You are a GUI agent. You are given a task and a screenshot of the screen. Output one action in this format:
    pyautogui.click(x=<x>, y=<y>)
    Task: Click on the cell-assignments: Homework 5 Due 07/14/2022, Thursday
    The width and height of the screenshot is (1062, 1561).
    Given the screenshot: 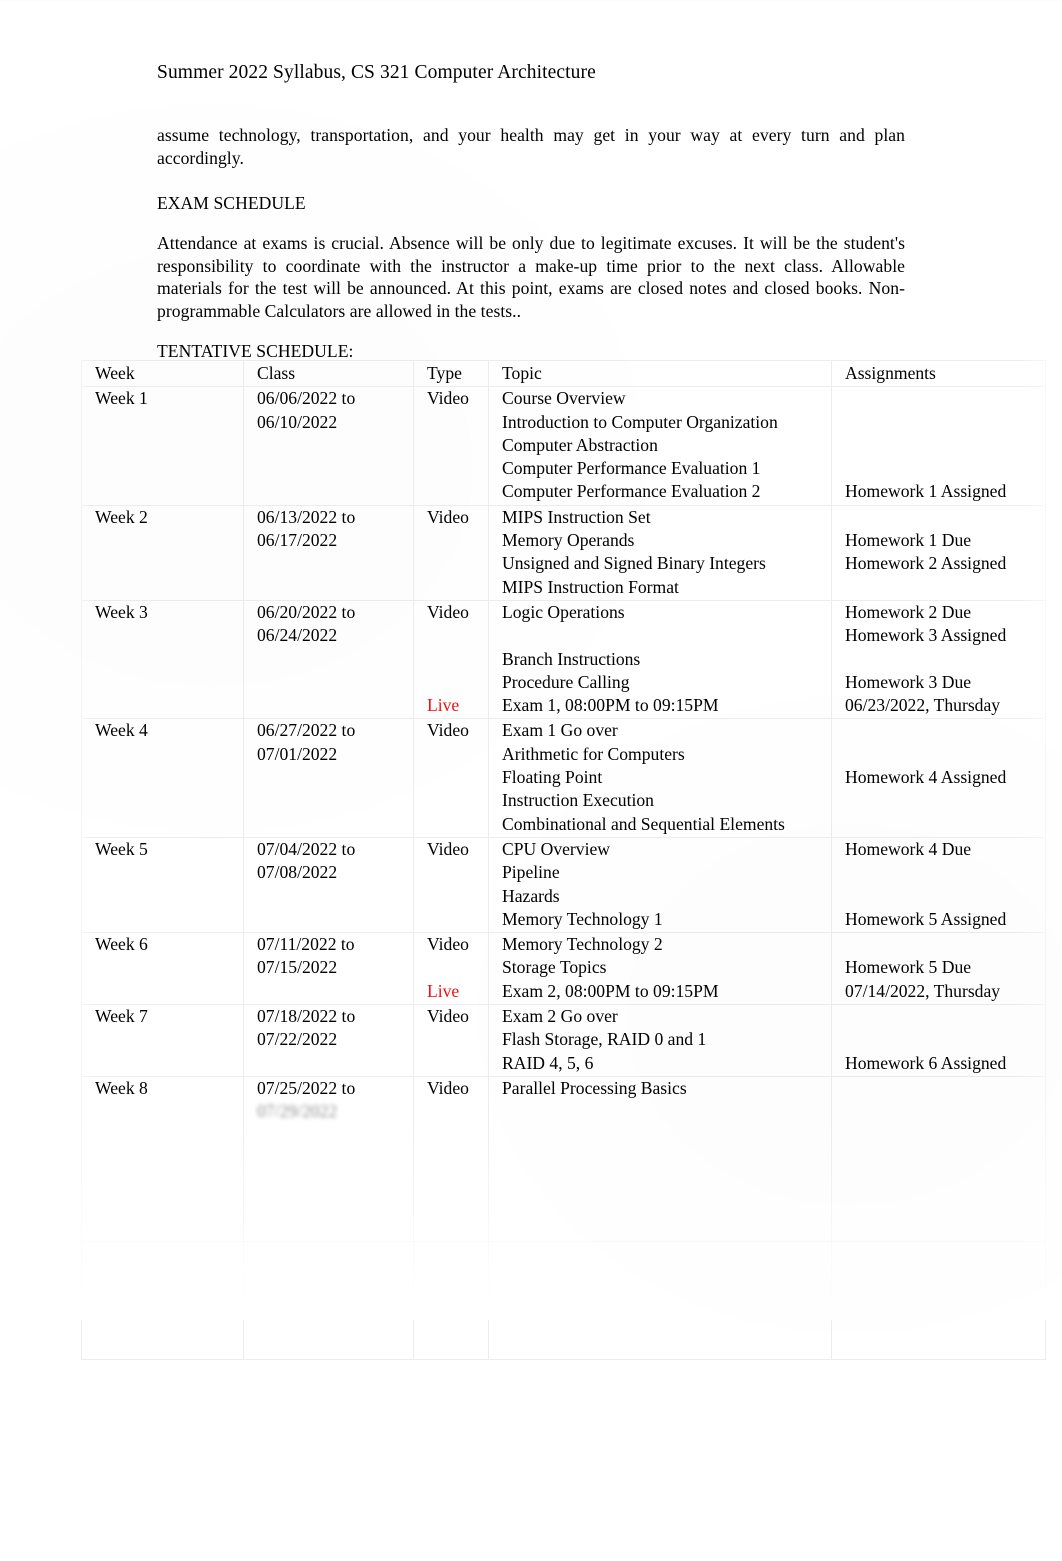 What is the action you would take?
    pyautogui.click(x=938, y=969)
    